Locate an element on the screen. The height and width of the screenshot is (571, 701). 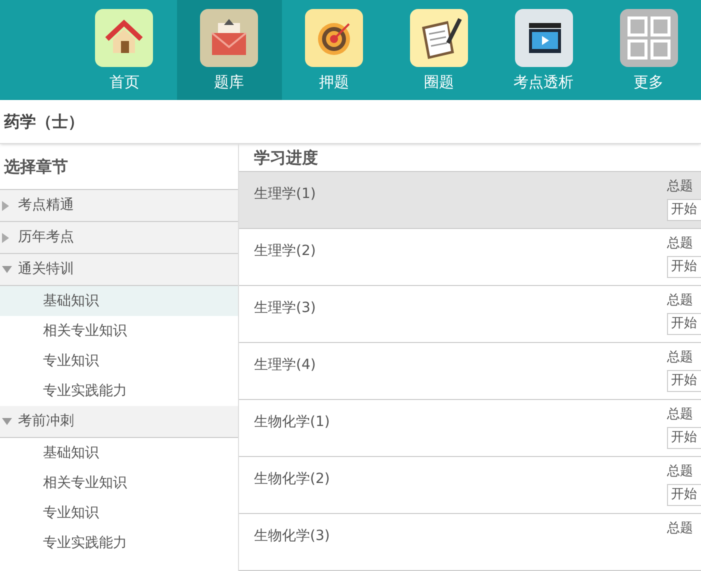
envelope-icon is located at coordinates (229, 38).